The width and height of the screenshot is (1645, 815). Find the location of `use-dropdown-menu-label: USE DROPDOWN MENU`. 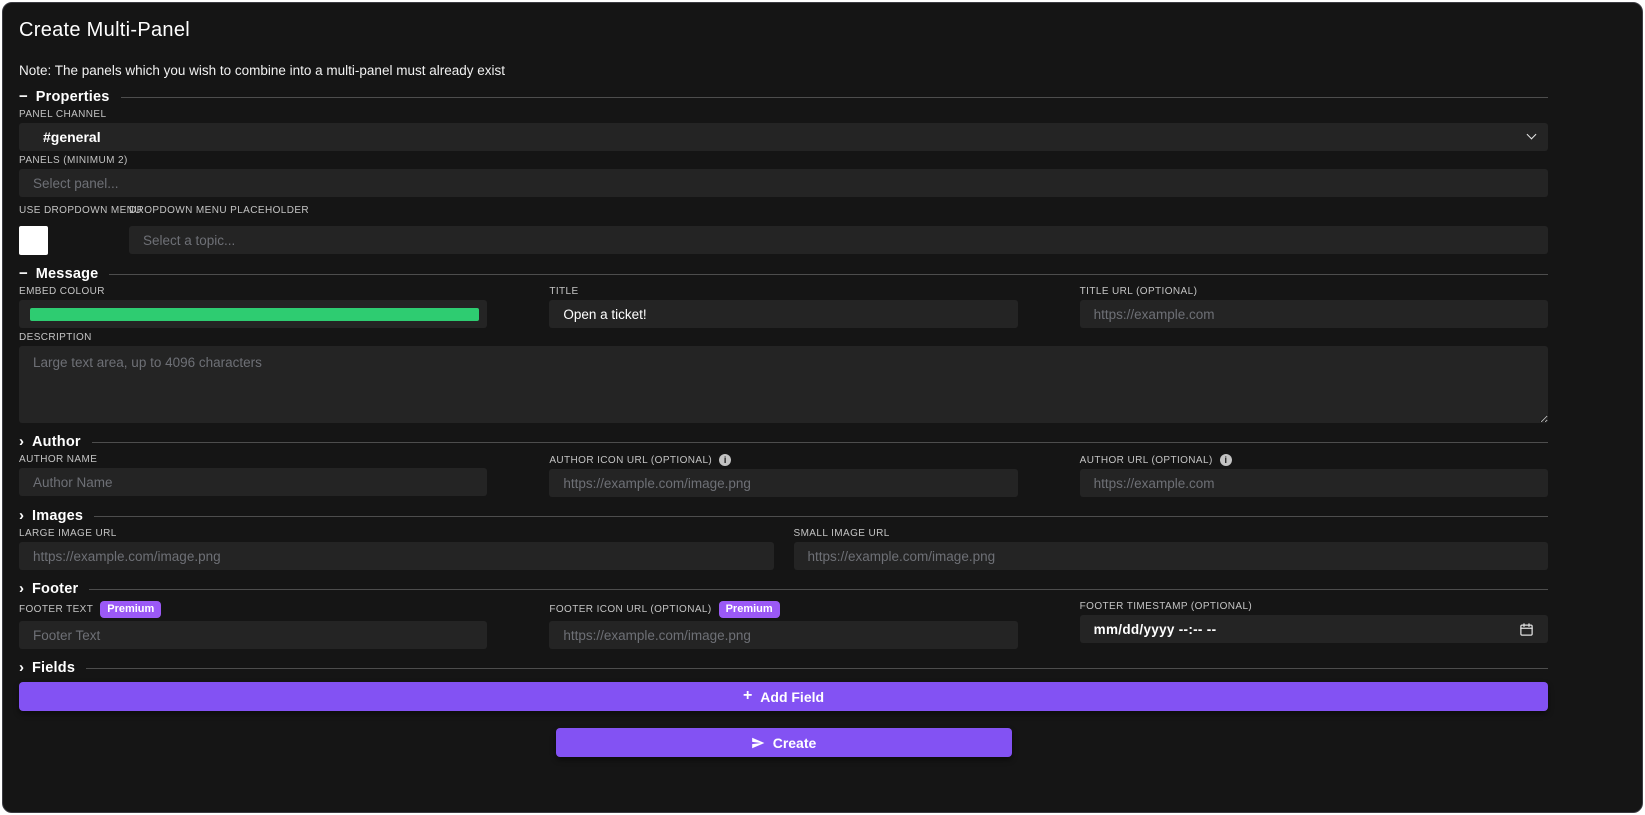

use-dropdown-menu-label: USE DROPDOWN MENU is located at coordinates (80, 210).